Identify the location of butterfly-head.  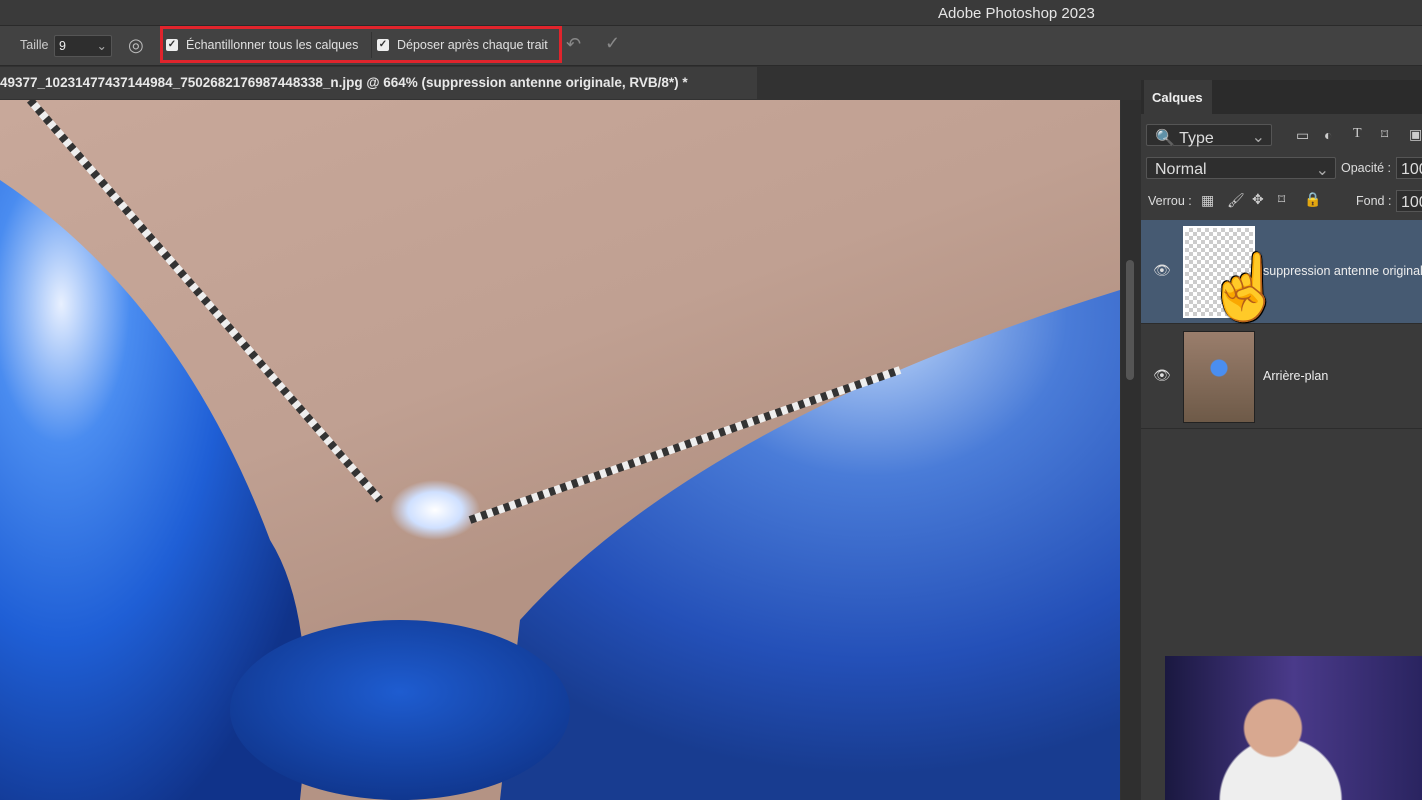
(435, 510).